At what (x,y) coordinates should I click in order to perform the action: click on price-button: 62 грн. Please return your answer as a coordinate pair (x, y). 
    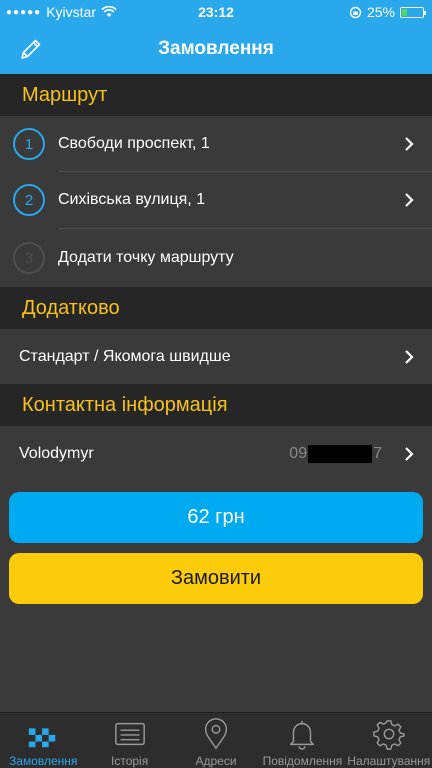
    Looking at the image, I should click on (216, 517).